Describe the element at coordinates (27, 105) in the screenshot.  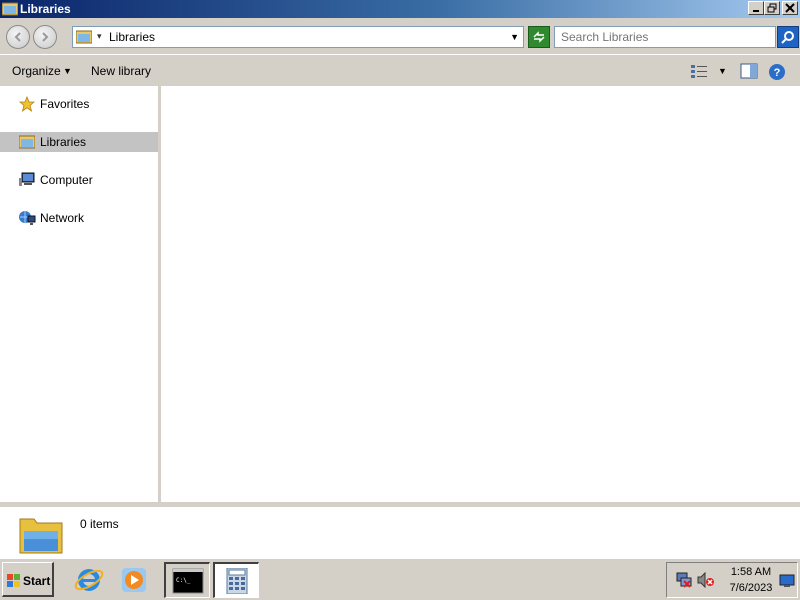
I see `star-icon` at that location.